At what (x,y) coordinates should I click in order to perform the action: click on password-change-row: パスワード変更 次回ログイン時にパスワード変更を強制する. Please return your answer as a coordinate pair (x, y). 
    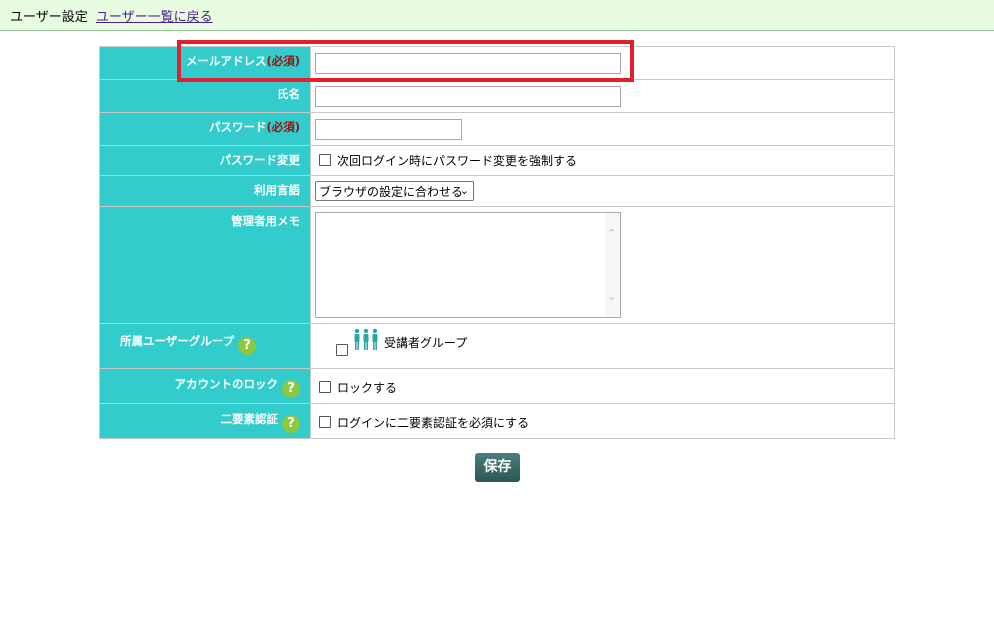
    Looking at the image, I should click on (497, 160).